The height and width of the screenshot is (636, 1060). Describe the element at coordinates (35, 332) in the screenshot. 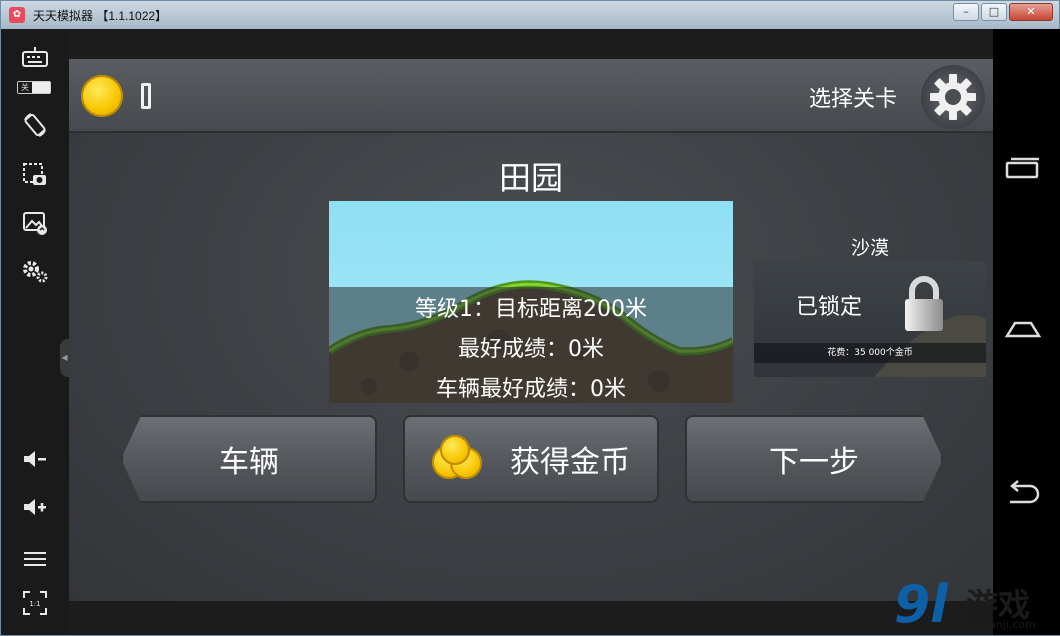

I see `emulator-sidebar: 关 ◀ 1:1` at that location.